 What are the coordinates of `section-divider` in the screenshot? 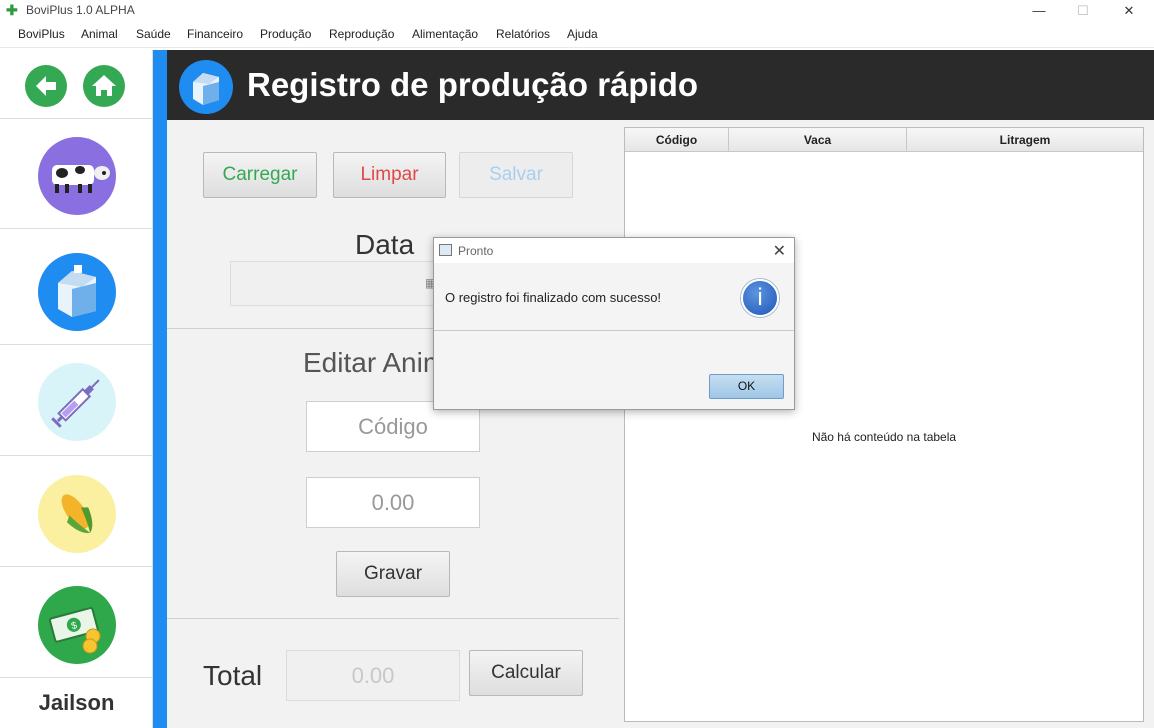 It's located at (393, 618).